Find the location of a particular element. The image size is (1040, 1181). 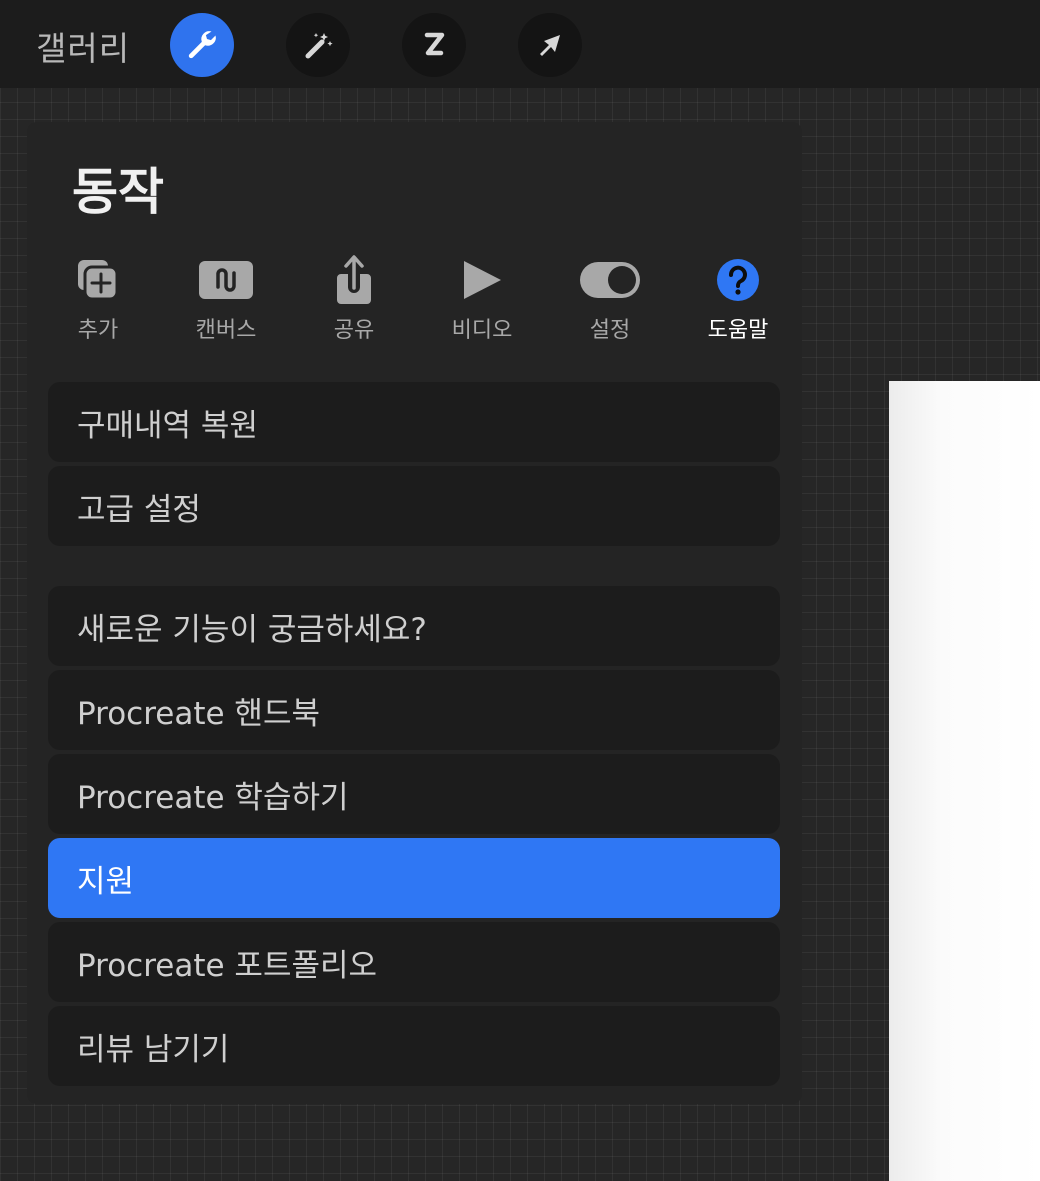

portfolio-item: Procreate 포트폴리오 is located at coordinates (414, 962).